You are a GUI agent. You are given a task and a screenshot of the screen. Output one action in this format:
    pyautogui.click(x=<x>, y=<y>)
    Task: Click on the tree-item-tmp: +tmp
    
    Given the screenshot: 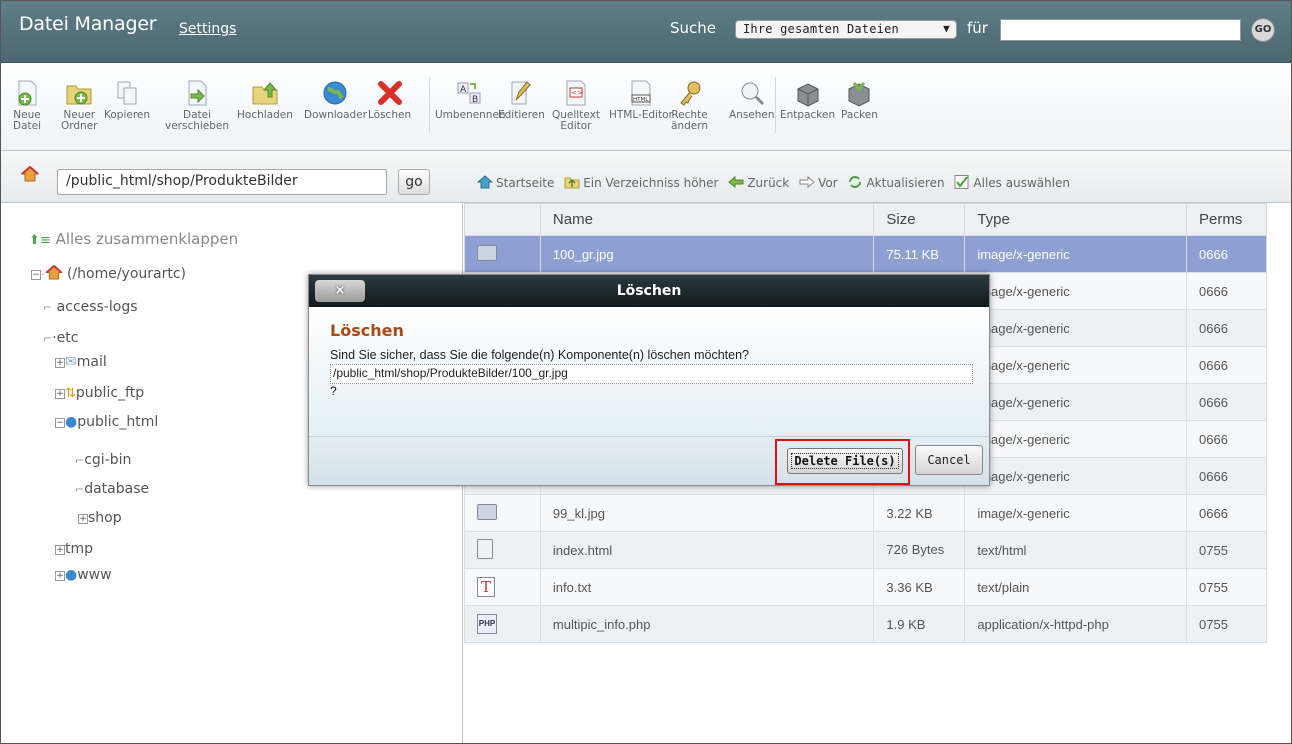 What is the action you would take?
    pyautogui.click(x=74, y=549)
    